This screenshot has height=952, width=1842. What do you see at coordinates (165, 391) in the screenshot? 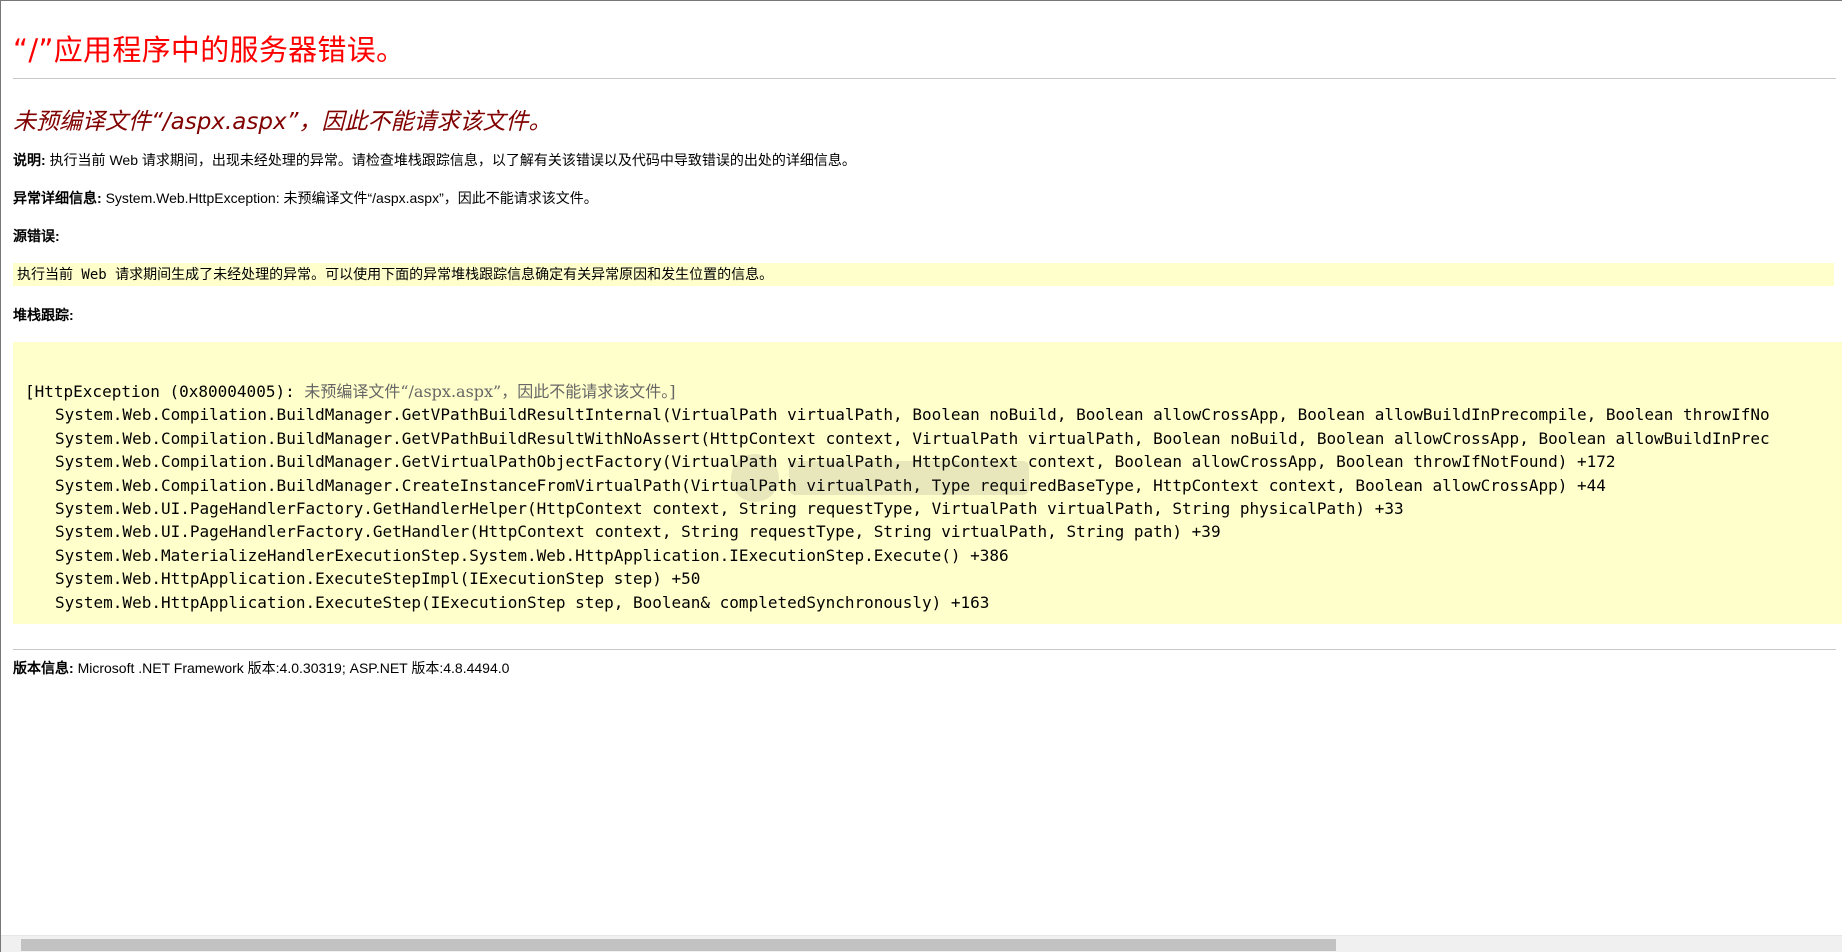
I see `stack-header-prefix: [HttpException (0x80004005):` at bounding box center [165, 391].